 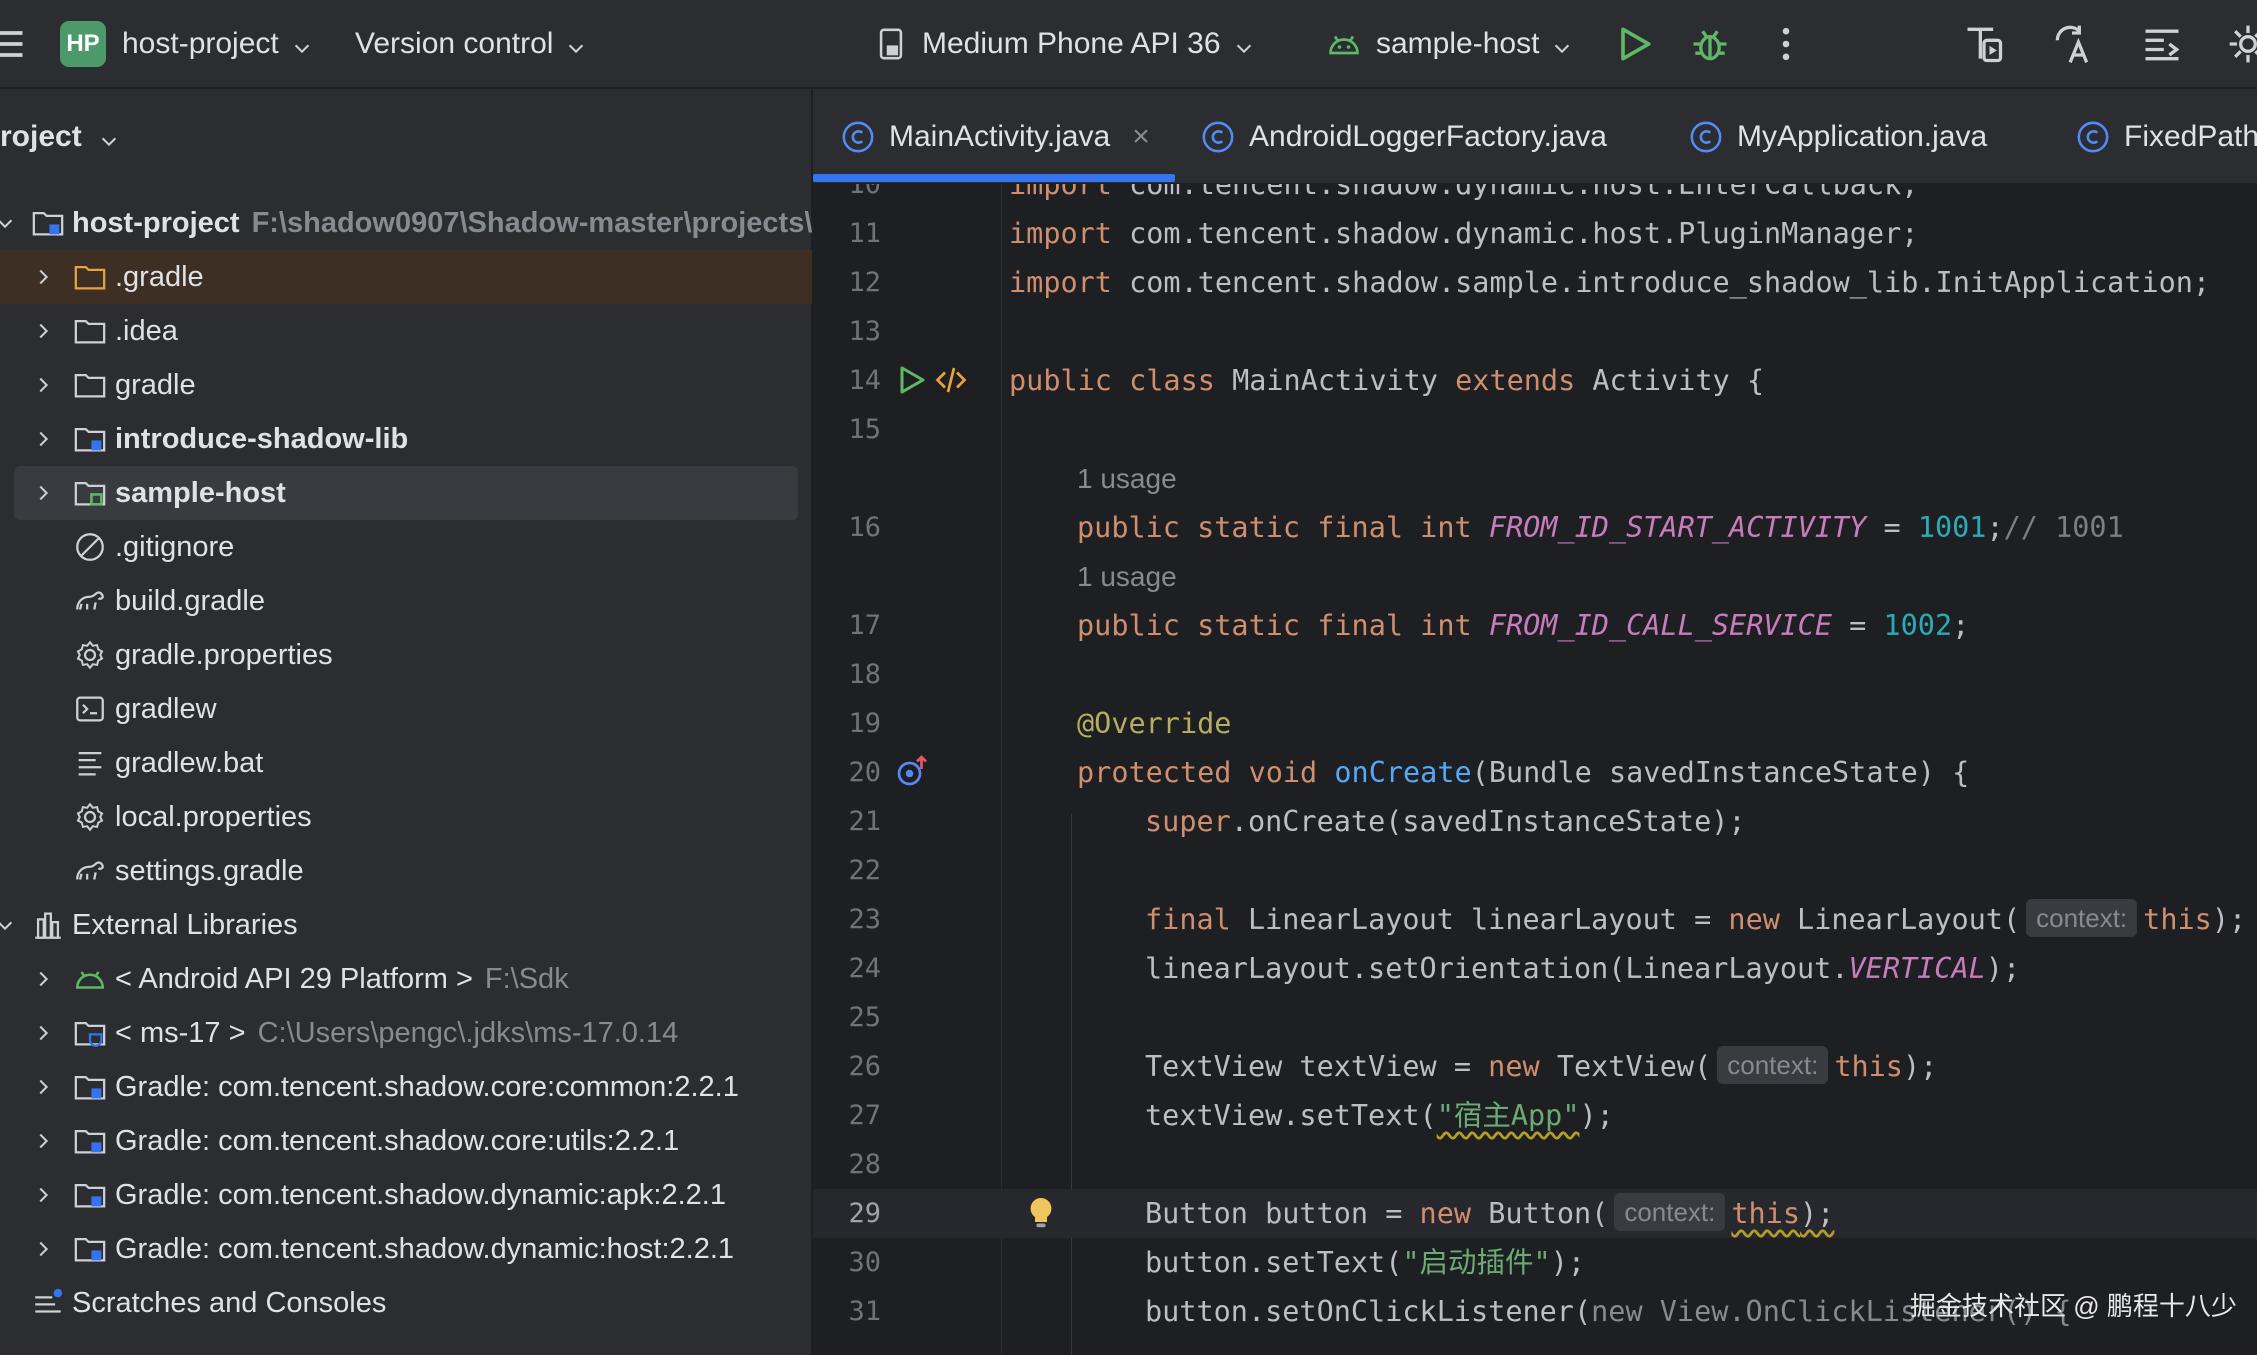 I want to click on code-token: 1002, so click(x=1918, y=625).